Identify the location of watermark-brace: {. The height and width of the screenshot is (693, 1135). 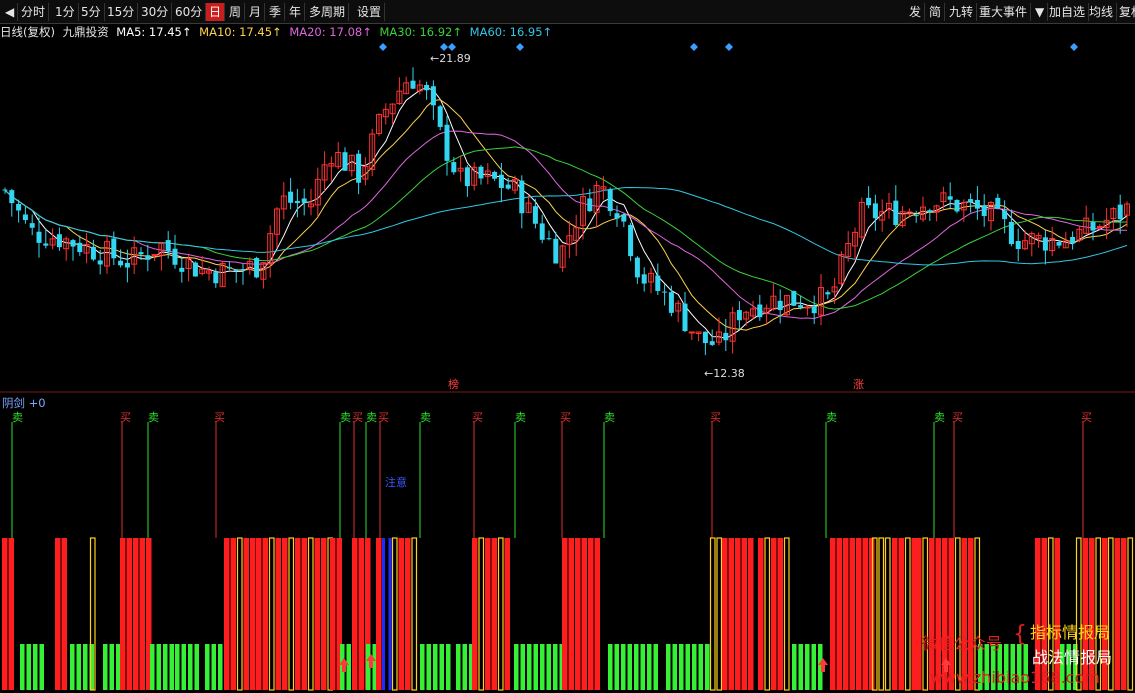
(1020, 634).